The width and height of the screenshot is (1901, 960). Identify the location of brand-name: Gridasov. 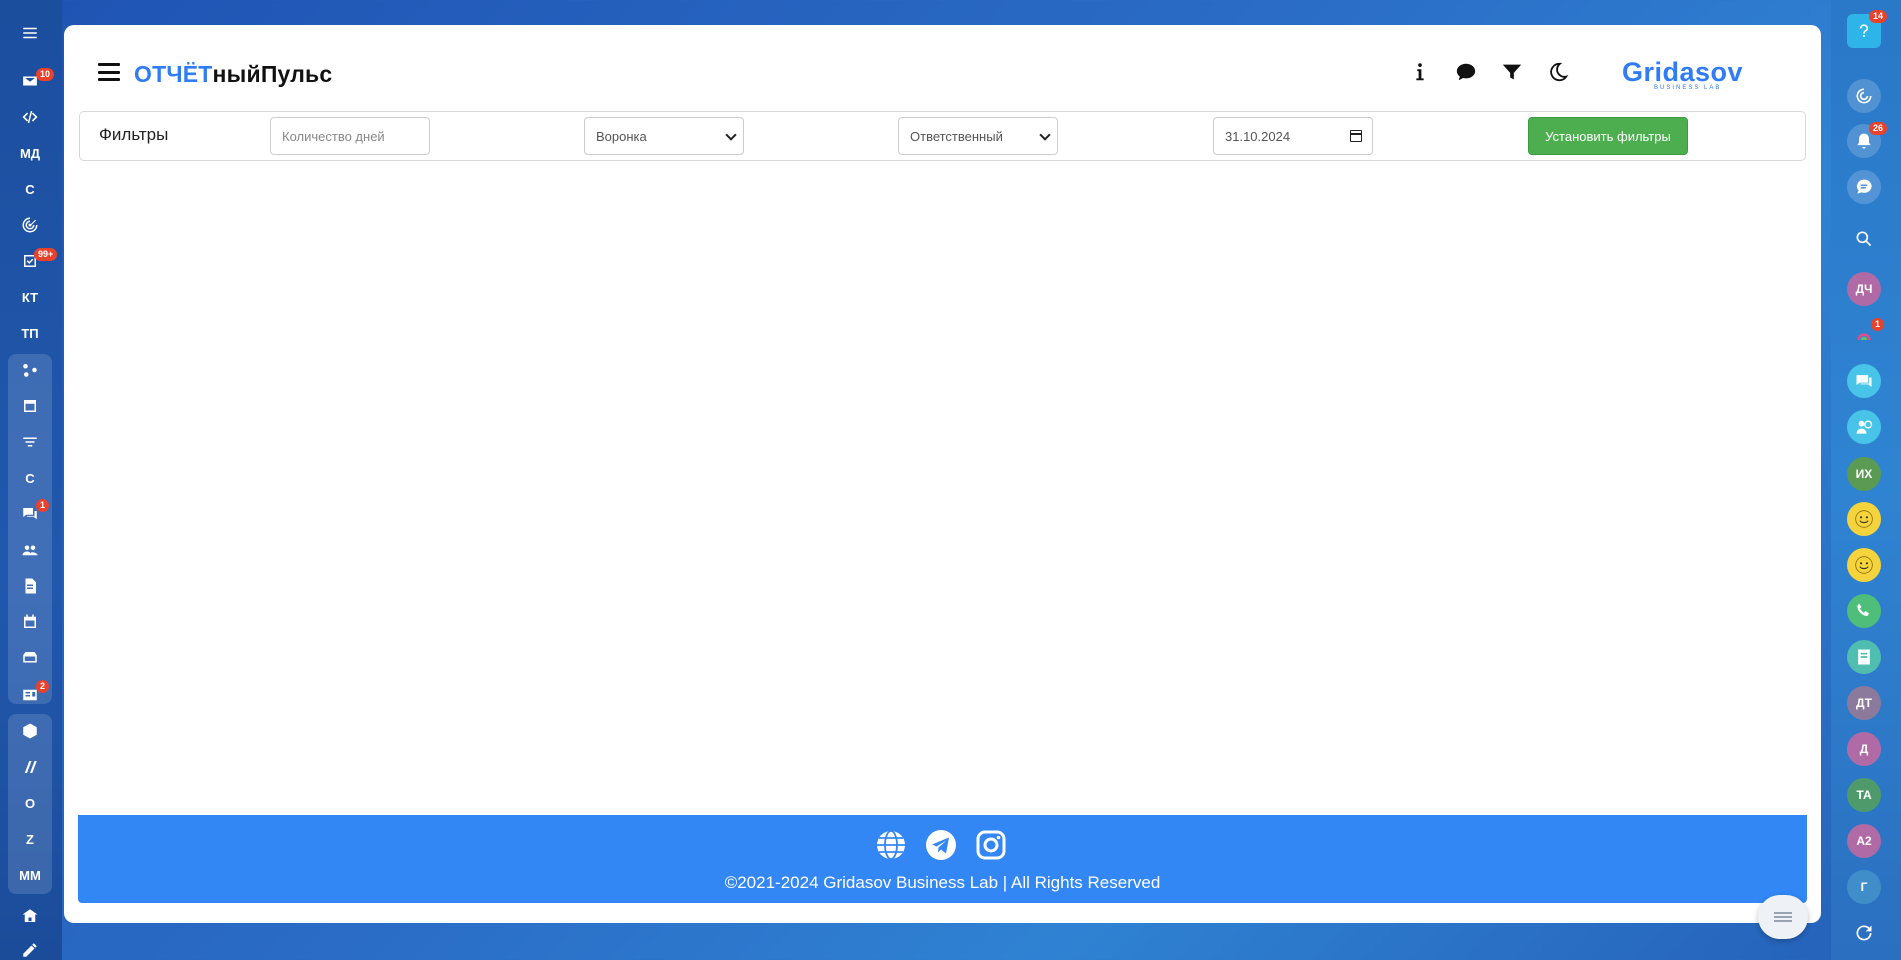
(1683, 72).